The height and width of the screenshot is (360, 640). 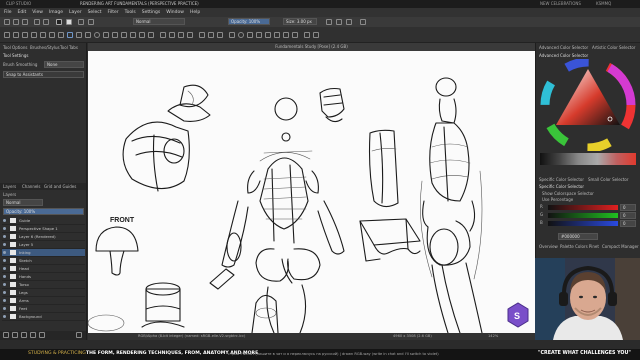 I want to click on tab-small-color: Small Color Selector, so click(x=608, y=179).